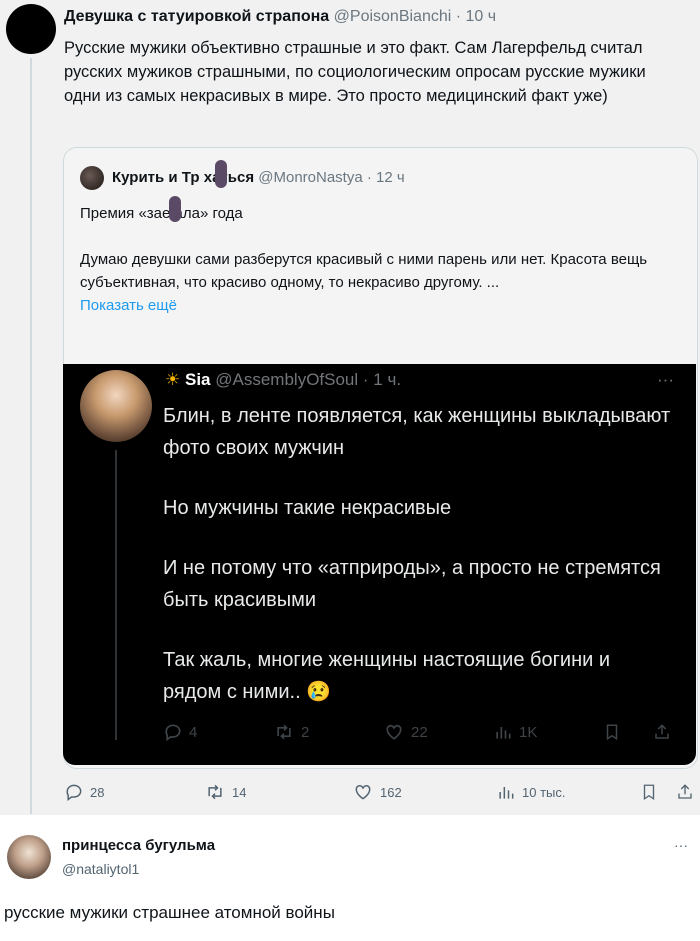  I want to click on author-name: Девушка с татуировкой страпона, so click(196, 16).